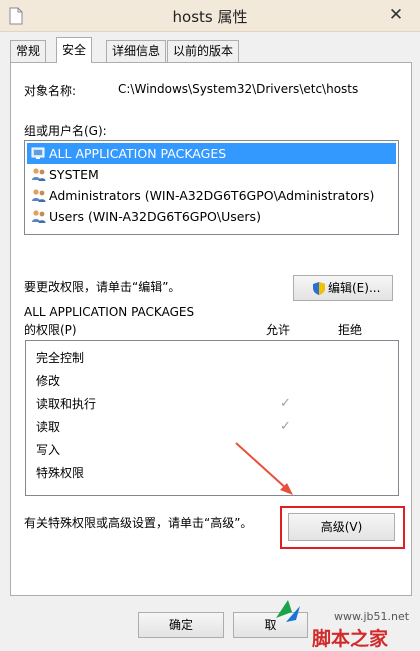  I want to click on object-name-value: C:\Windows\System32\Drivers\etc\hosts, so click(238, 89).